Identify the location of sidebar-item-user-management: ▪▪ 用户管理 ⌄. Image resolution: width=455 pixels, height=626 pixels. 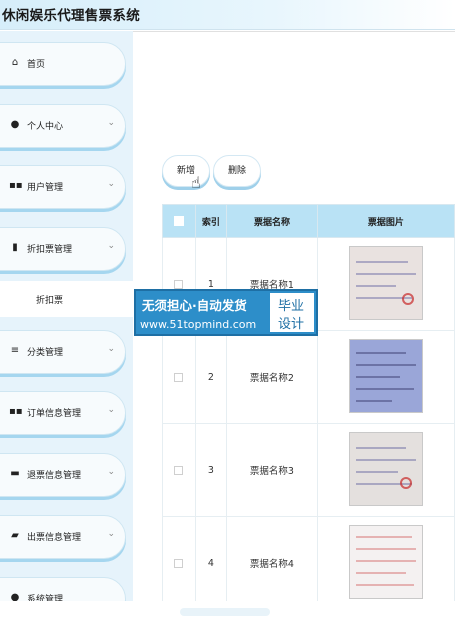
(63, 187).